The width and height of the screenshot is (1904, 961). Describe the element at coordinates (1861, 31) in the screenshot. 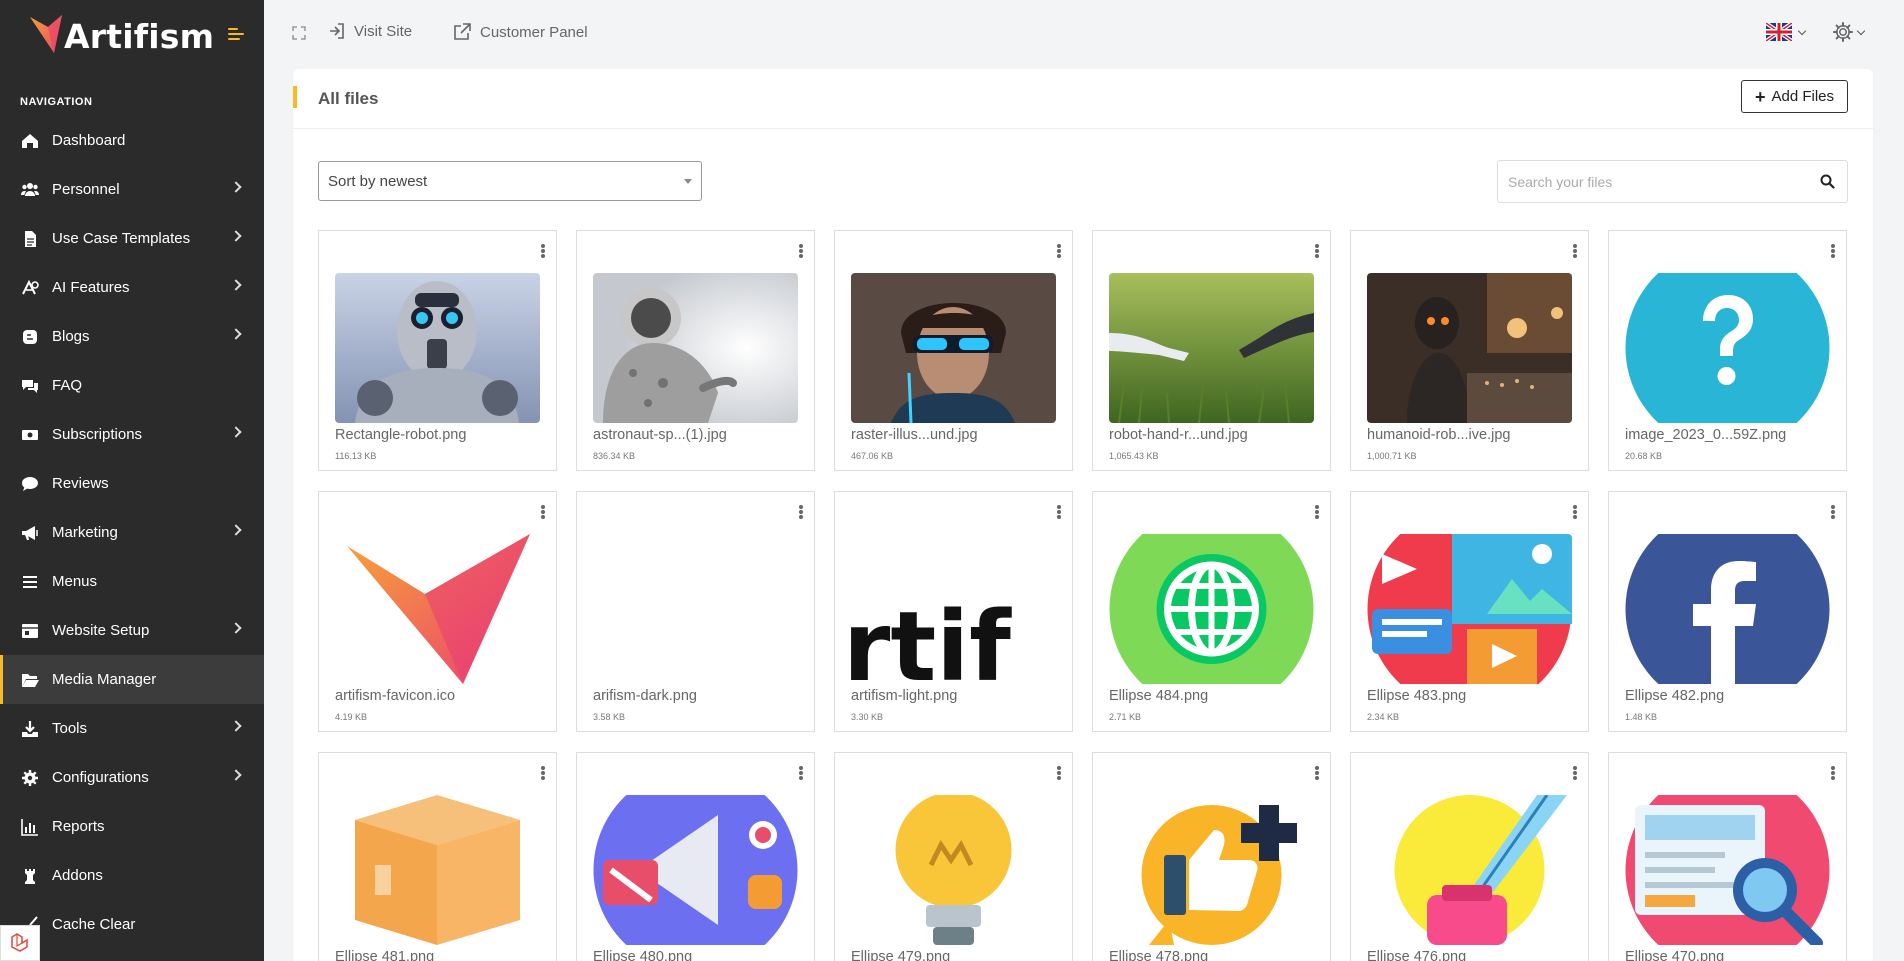

I see `settings-chevron-down-icon` at that location.